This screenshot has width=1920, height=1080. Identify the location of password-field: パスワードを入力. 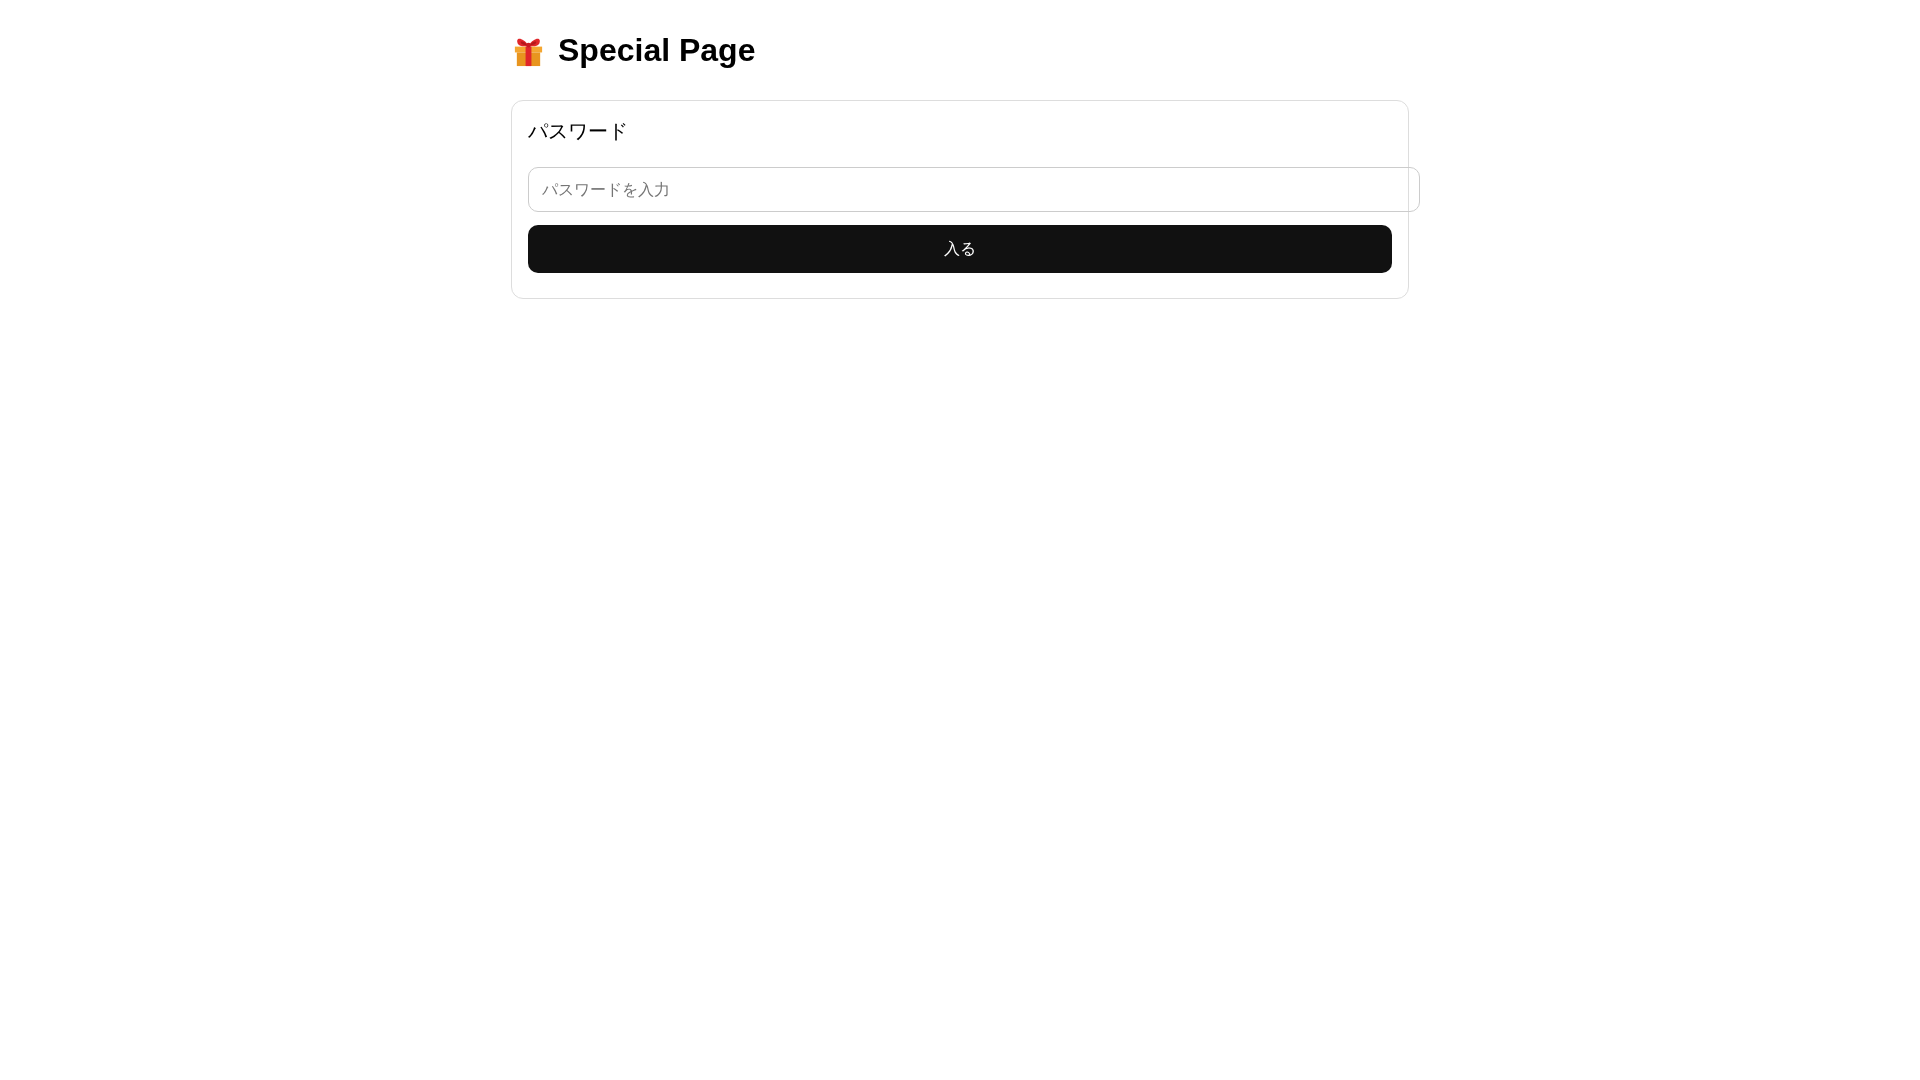
(974, 189).